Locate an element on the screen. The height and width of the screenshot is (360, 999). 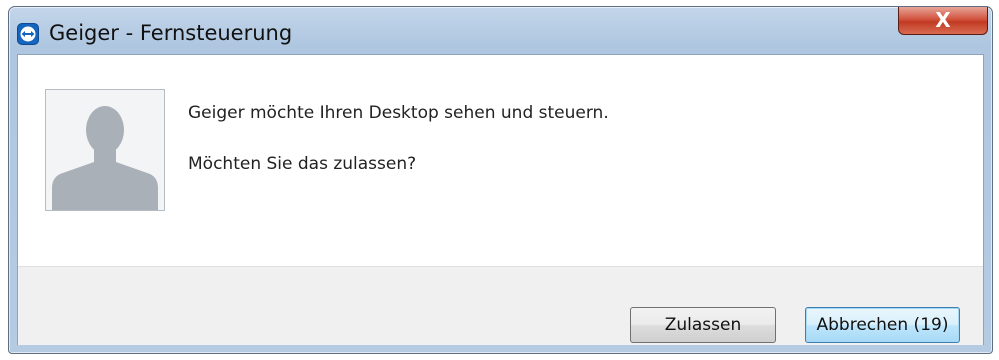
teamviewer-arrows-icon is located at coordinates (28, 34).